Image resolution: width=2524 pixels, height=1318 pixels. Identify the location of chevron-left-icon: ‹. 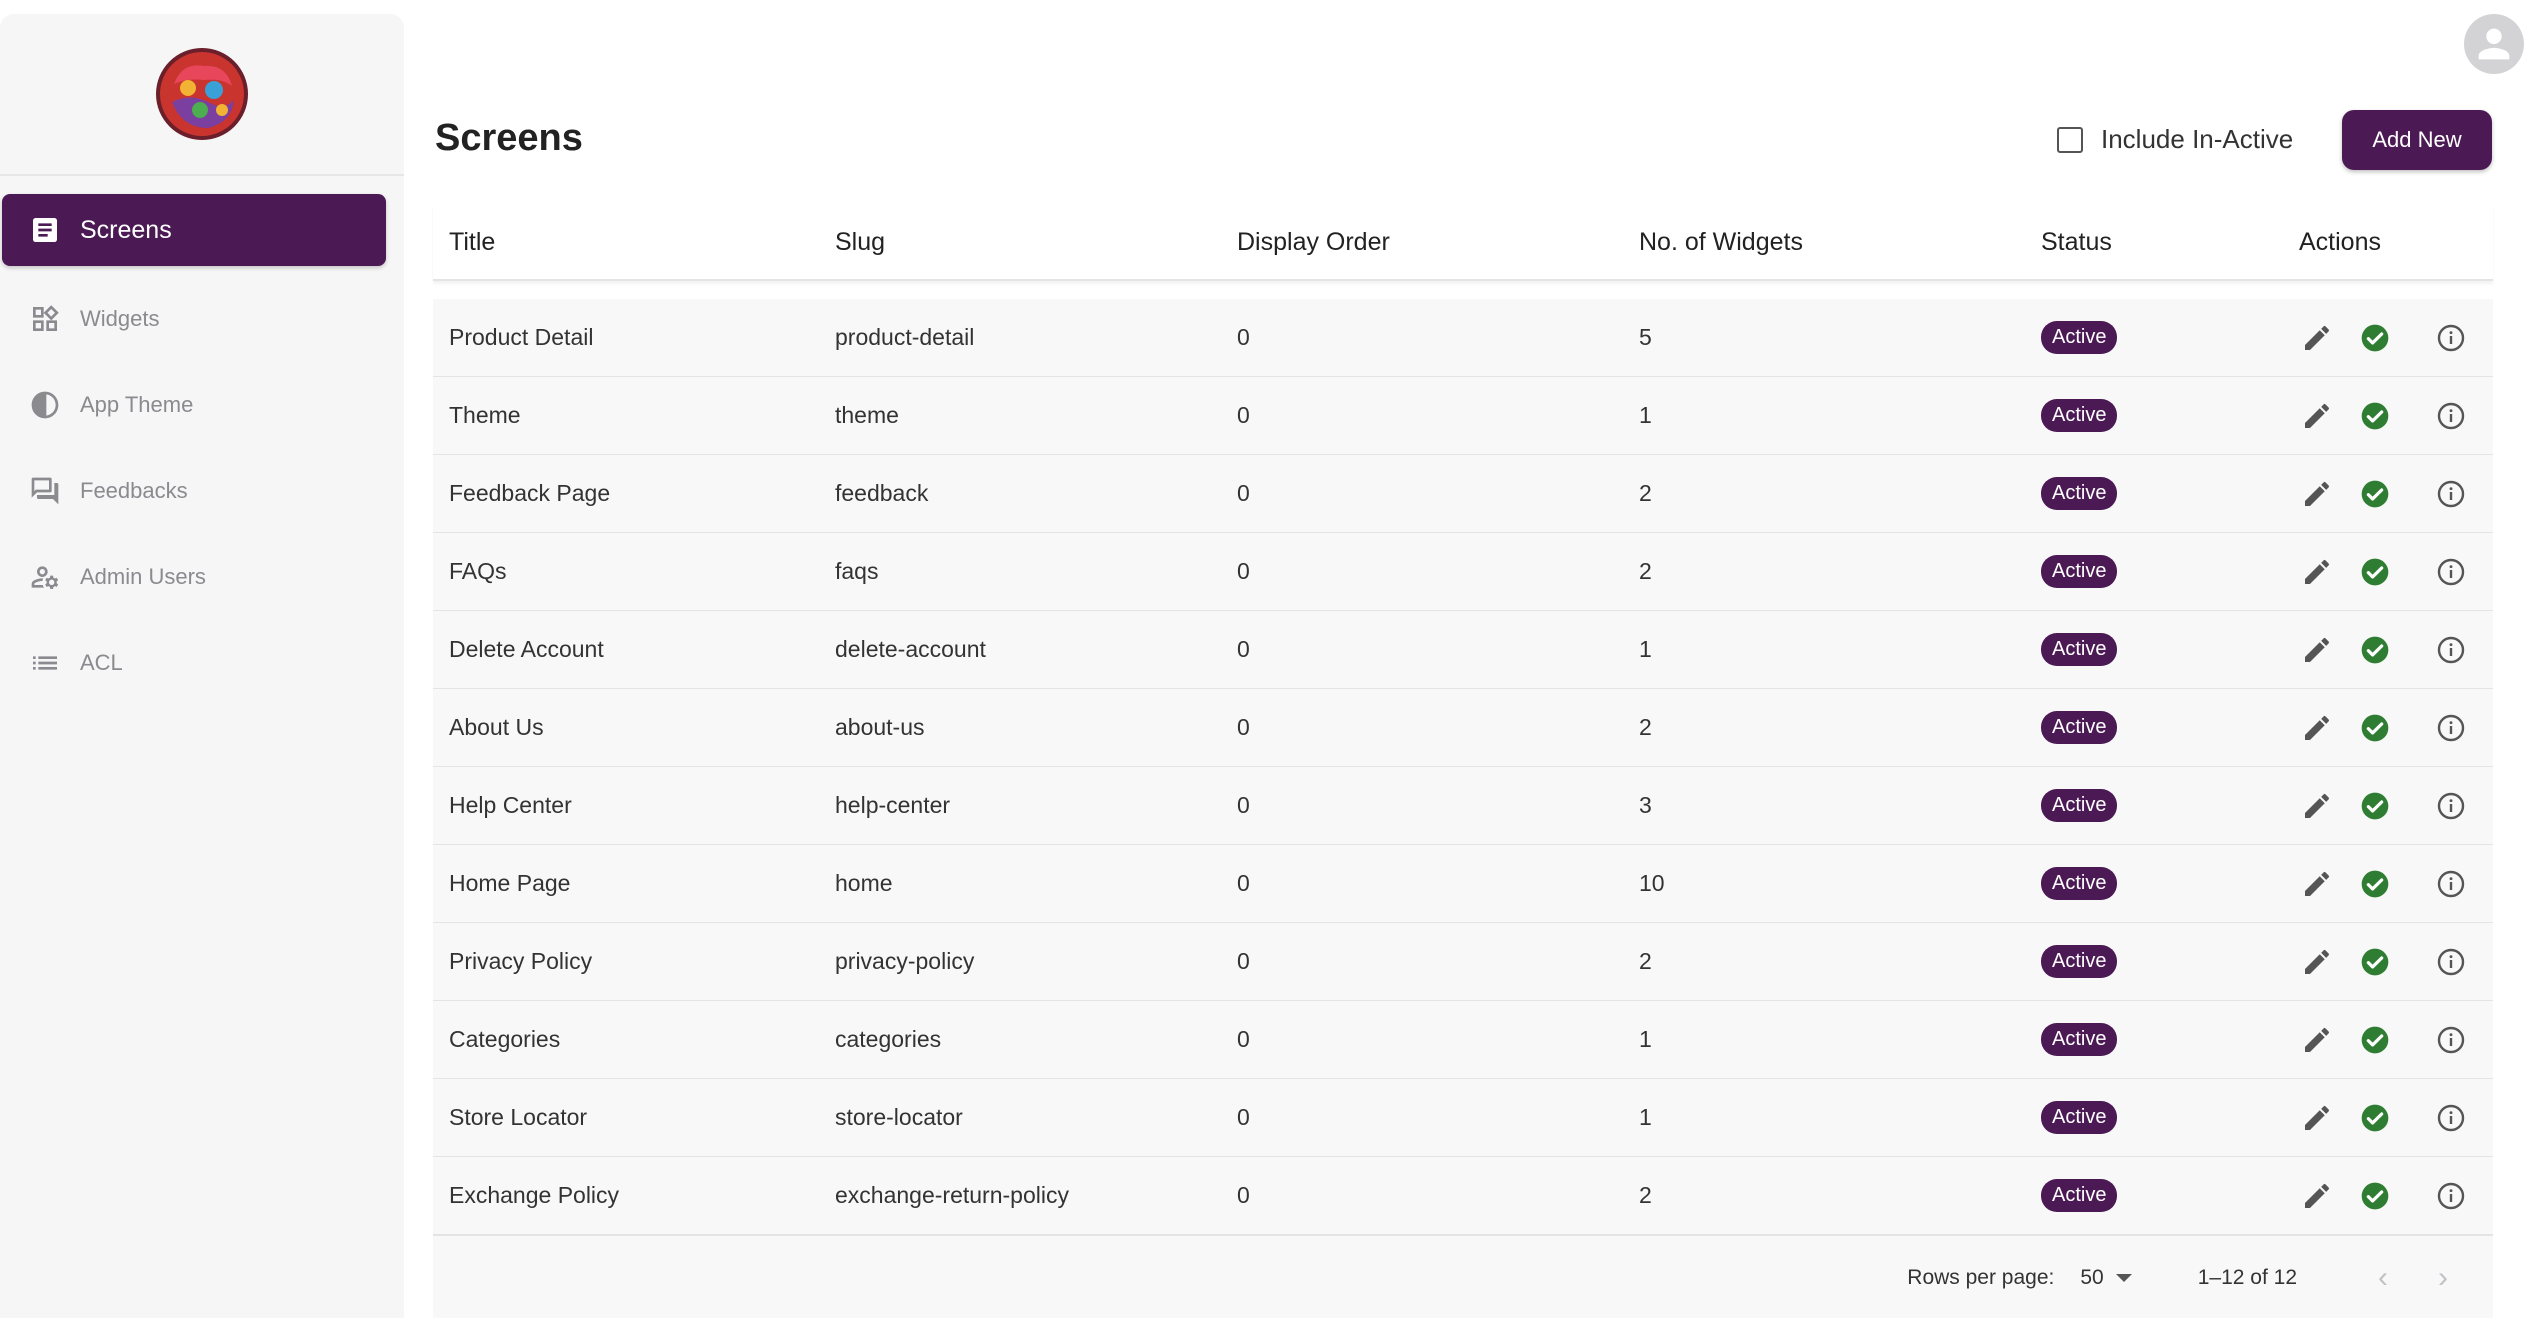
(2383, 1278).